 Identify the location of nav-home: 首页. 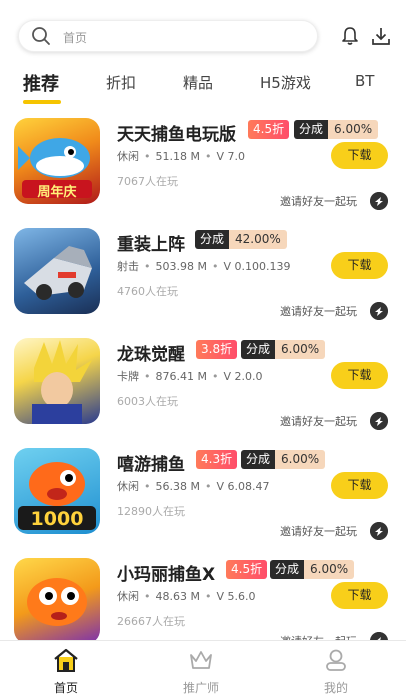
(66, 668).